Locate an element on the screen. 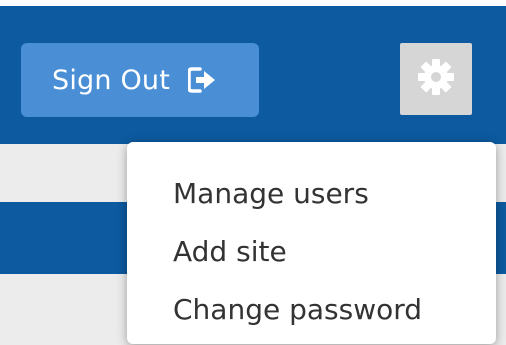  settings-button is located at coordinates (436, 79).